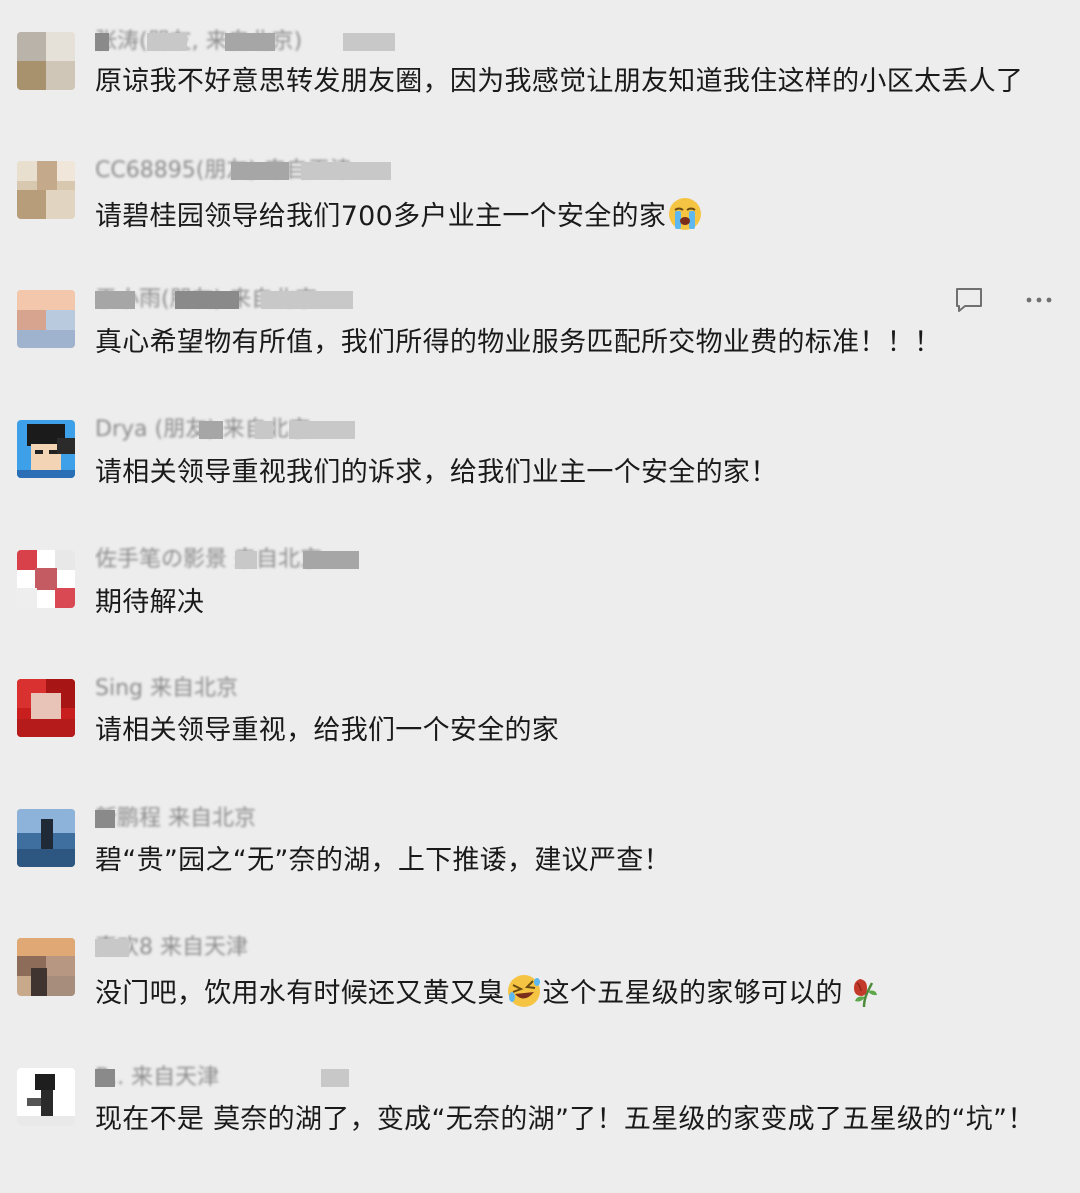 The height and width of the screenshot is (1193, 1080). I want to click on comment-item: CC68895(朋友) 来自天津 请碧桂园领导给我们700多户业主一个安全的家, so click(540, 221).